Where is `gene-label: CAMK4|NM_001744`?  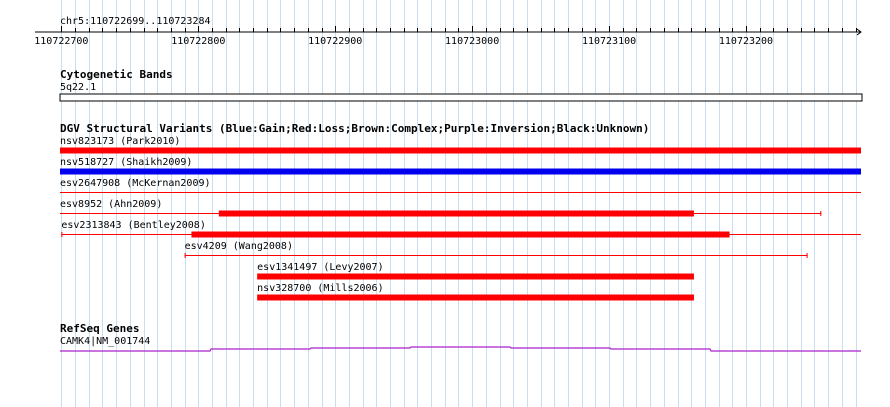
gene-label: CAMK4|NM_001744 is located at coordinates (105, 341).